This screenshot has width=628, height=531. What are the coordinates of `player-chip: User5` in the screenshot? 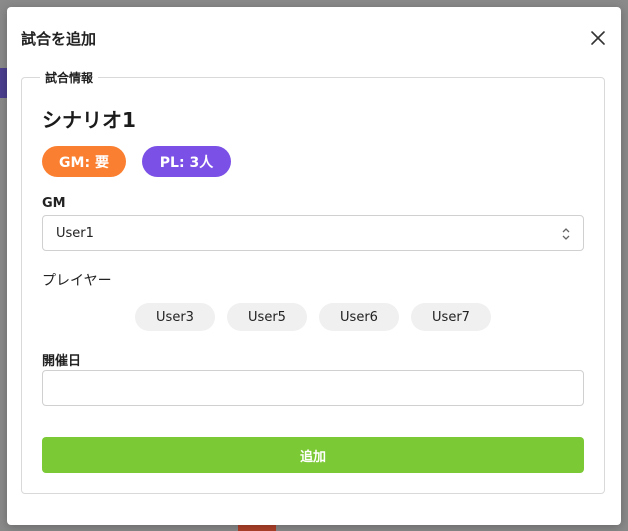 It's located at (267, 317).